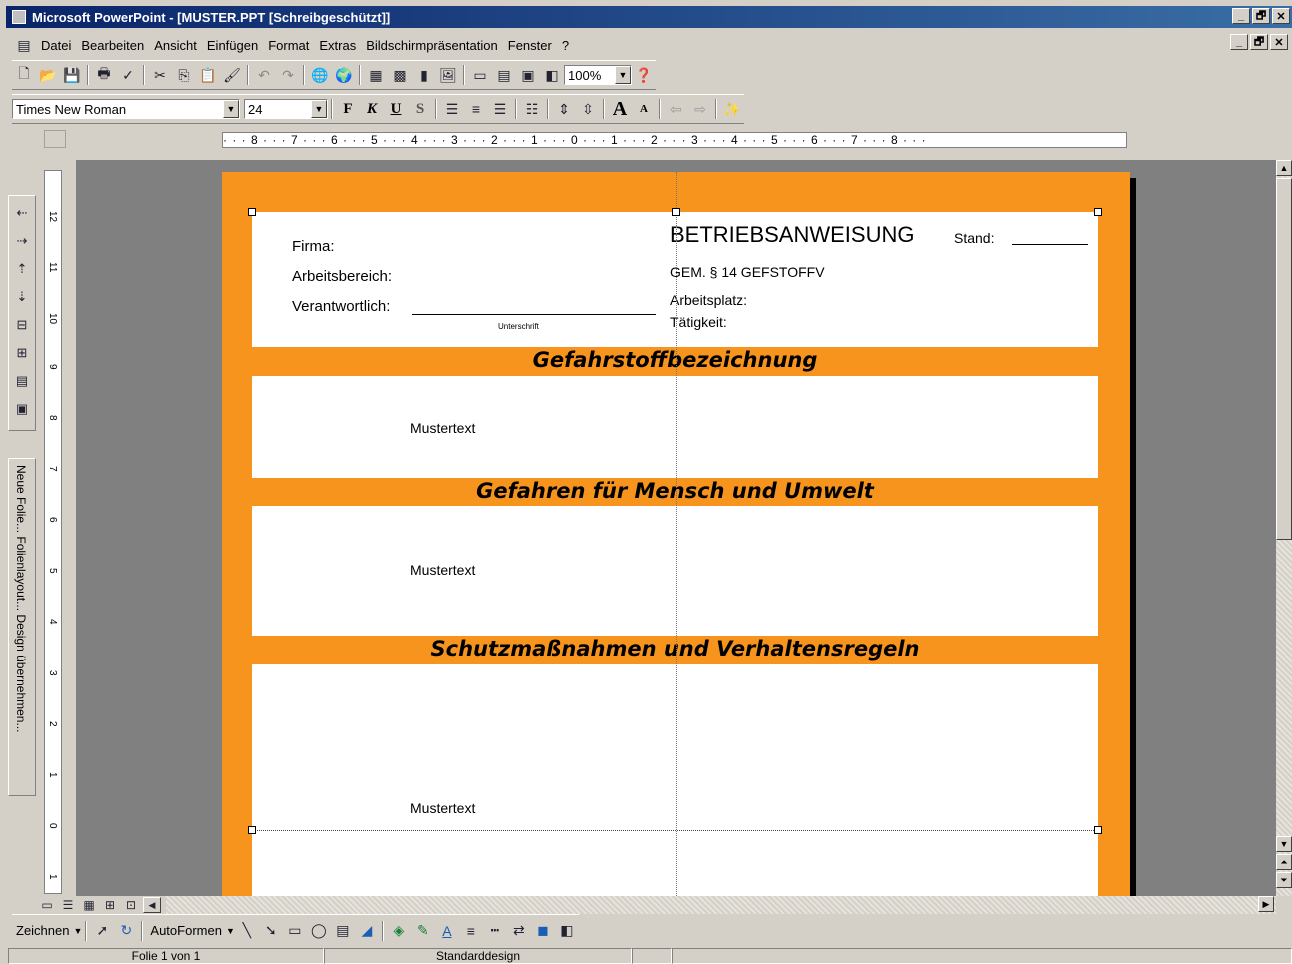 The height and width of the screenshot is (964, 1292). I want to click on doc-close-button: ✕, so click(1279, 42).